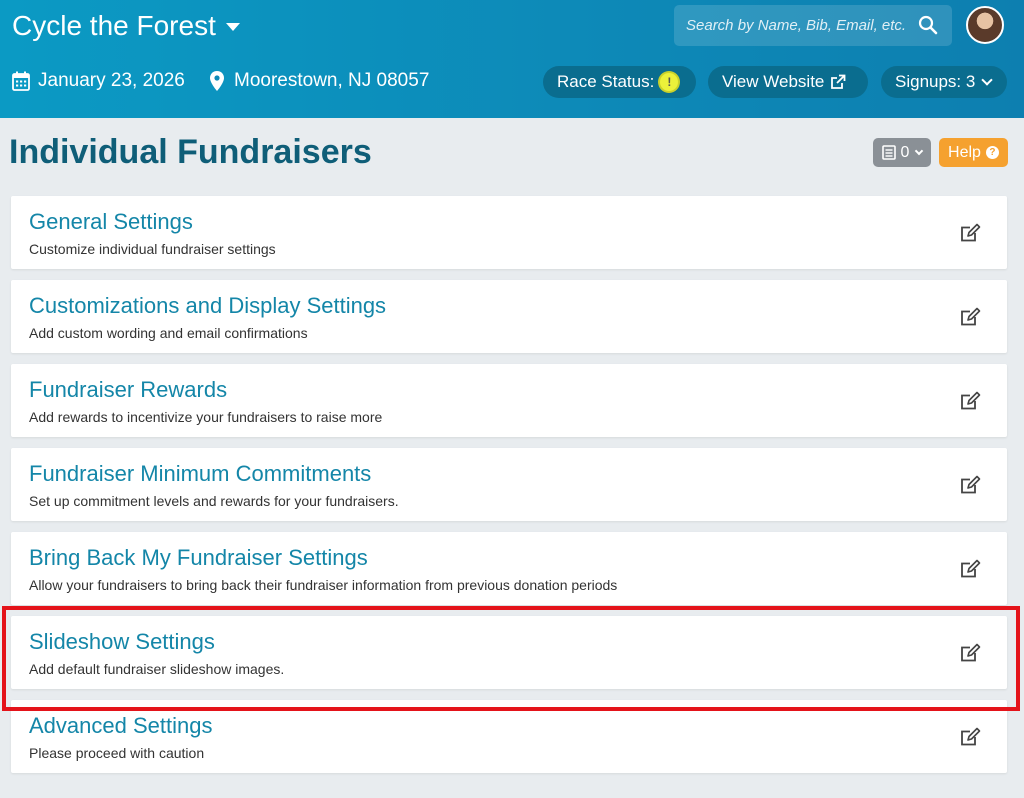 Image resolution: width=1024 pixels, height=798 pixels. Describe the element at coordinates (114, 25) in the screenshot. I see `race-title: Cycle the Forest` at that location.